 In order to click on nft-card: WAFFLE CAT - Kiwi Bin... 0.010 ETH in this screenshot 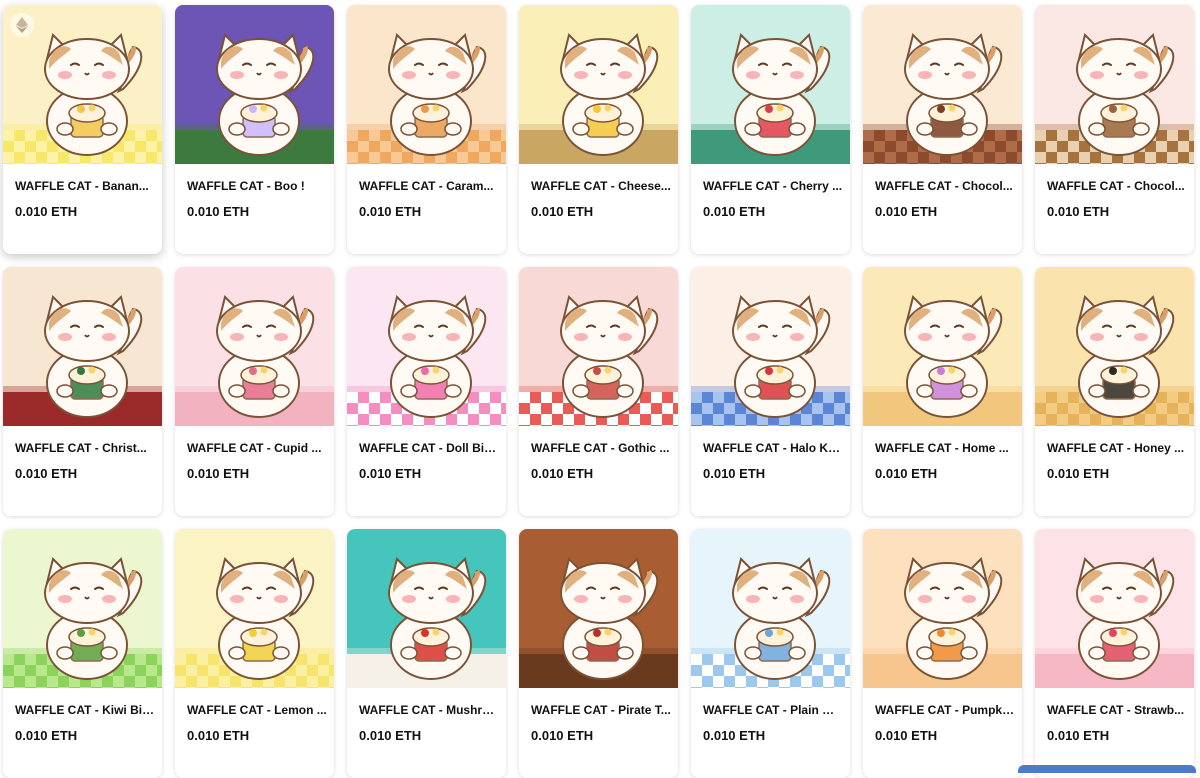, I will do `click(82, 653)`.